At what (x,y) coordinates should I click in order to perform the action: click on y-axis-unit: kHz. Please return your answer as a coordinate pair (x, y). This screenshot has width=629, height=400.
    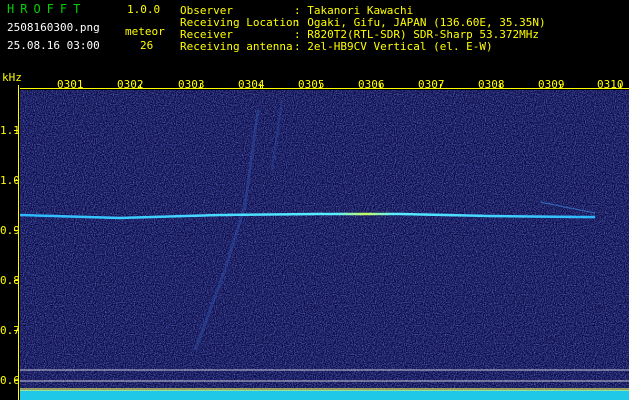
    Looking at the image, I should click on (12, 77).